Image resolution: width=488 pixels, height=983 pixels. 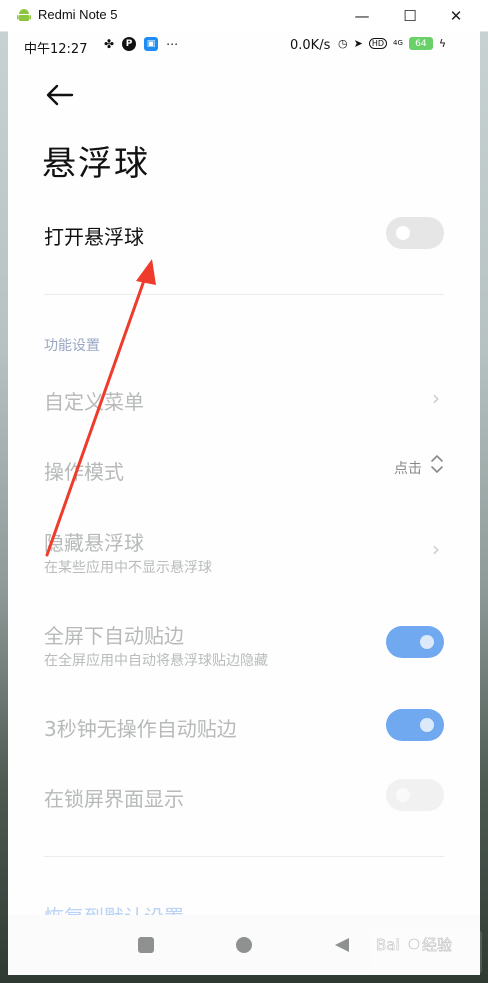 I want to click on svg-text: 经验, so click(x=437, y=945).